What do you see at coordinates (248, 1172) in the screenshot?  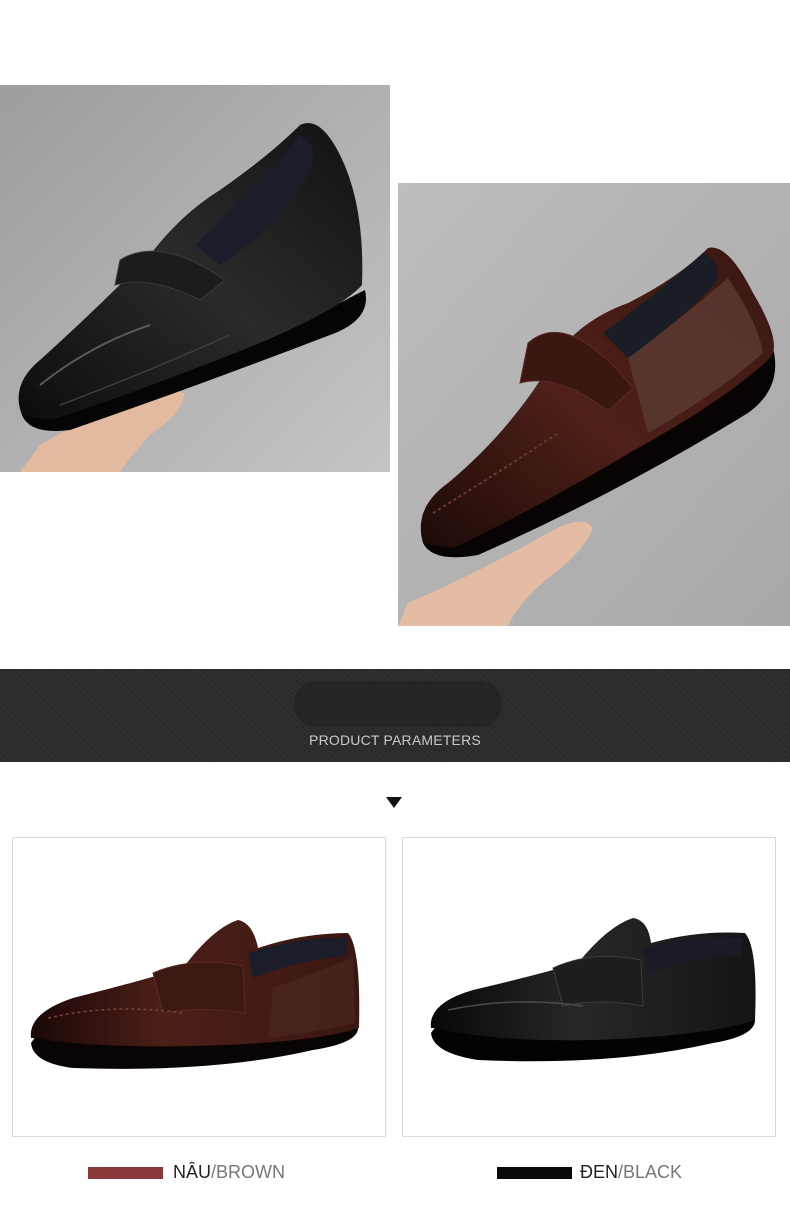 I see `variant-name-english: /BROWN` at bounding box center [248, 1172].